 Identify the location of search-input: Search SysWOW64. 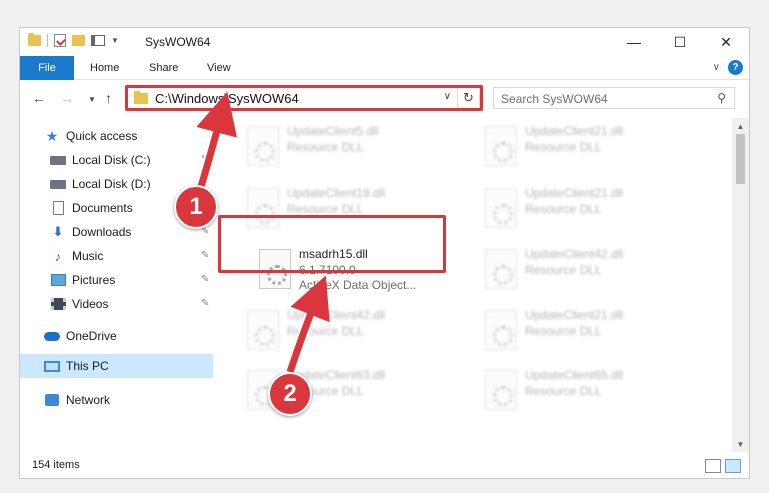
(554, 99).